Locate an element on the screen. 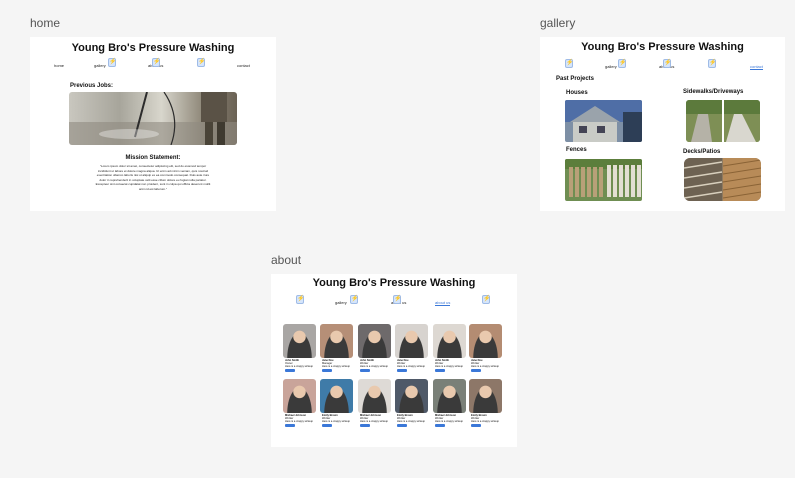  nav-bar: home gallery ⚡ about us ⚡ ⚡ contact is located at coordinates (153, 64).